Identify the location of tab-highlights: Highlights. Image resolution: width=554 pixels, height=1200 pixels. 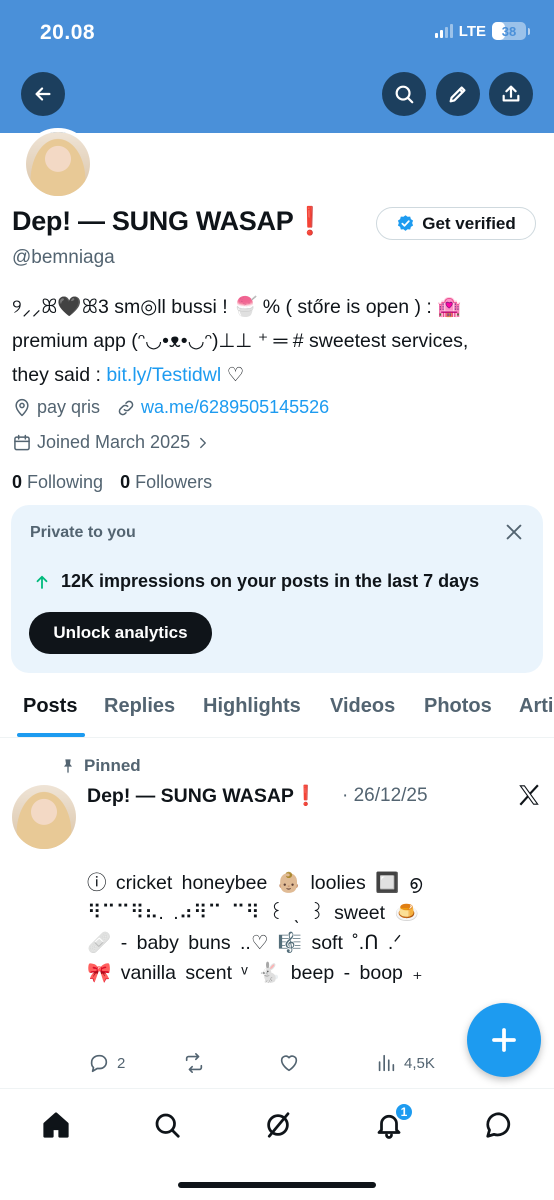
(252, 706).